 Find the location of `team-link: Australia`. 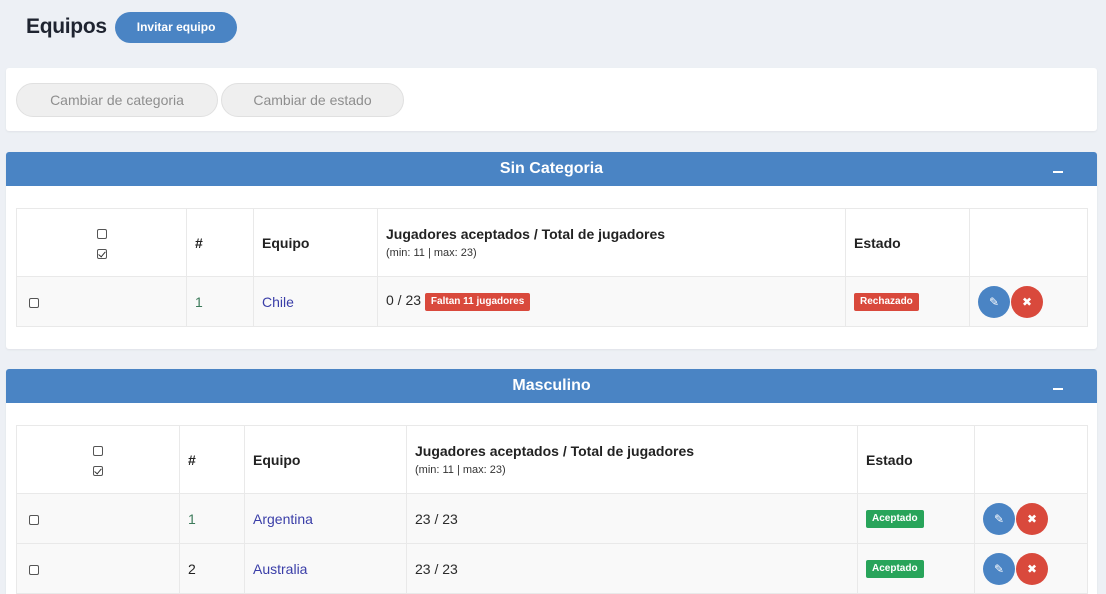

team-link: Australia is located at coordinates (280, 569).